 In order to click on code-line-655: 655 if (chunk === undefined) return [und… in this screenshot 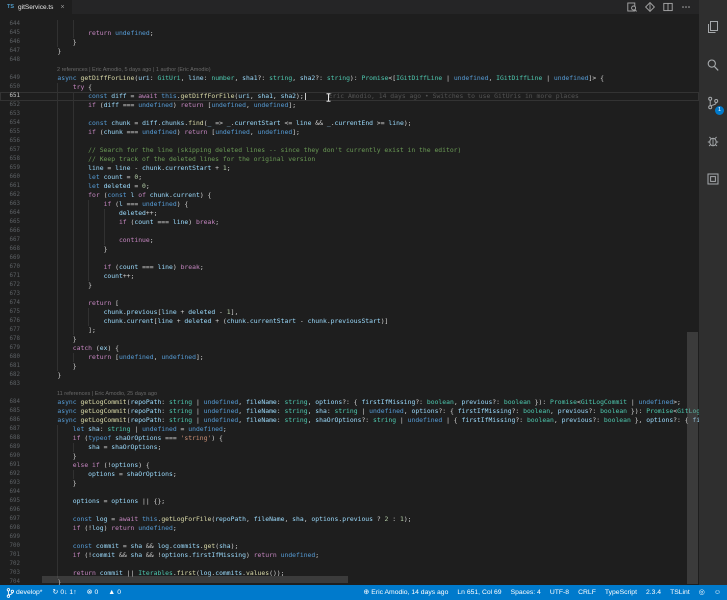, I will do `click(349, 132)`.